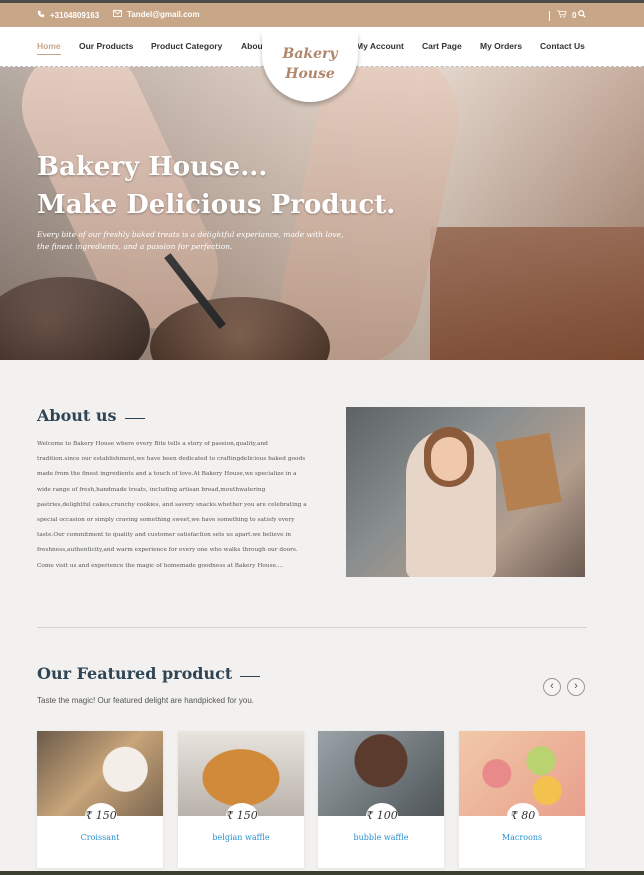 This screenshot has width=644, height=875. I want to click on search-icon, so click(582, 15).